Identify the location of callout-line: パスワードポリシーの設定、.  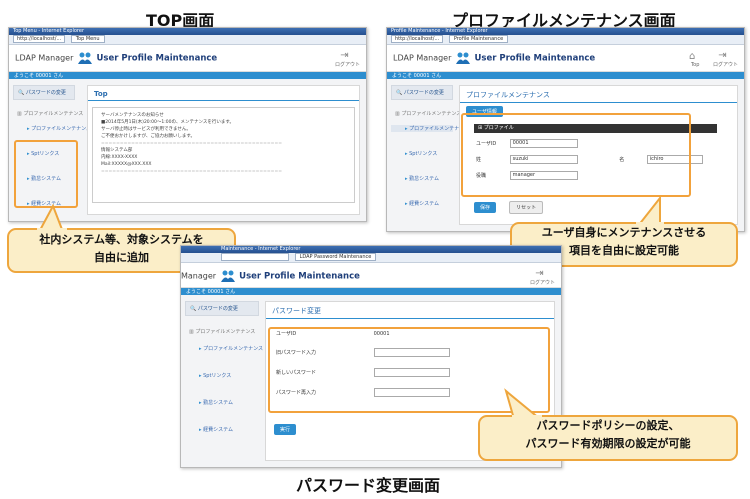
(608, 425).